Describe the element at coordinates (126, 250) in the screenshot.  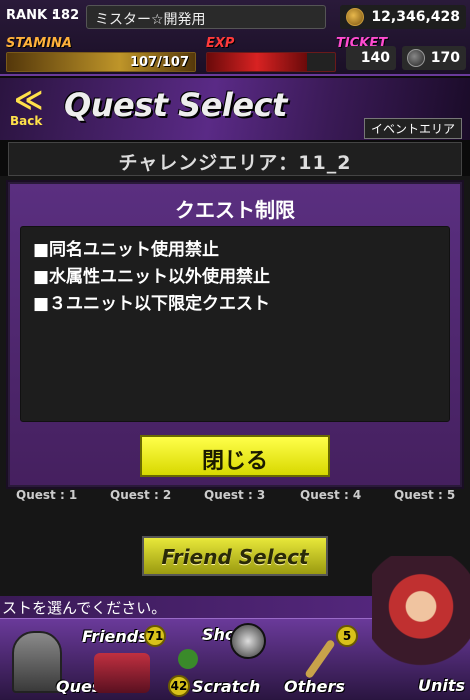
I see `restriction-rule: ■同名ユニット使用禁止` at that location.